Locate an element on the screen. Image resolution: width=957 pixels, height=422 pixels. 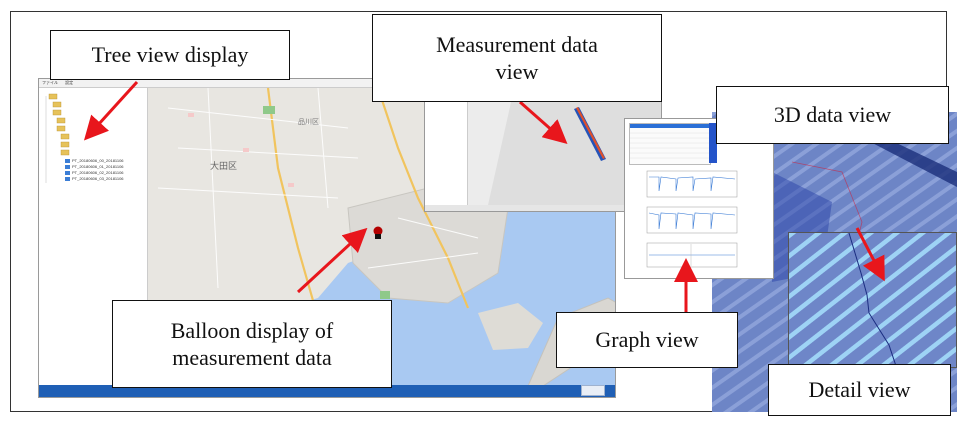
callout-measurement-view: Measurement data view is located at coordinates (517, 58).